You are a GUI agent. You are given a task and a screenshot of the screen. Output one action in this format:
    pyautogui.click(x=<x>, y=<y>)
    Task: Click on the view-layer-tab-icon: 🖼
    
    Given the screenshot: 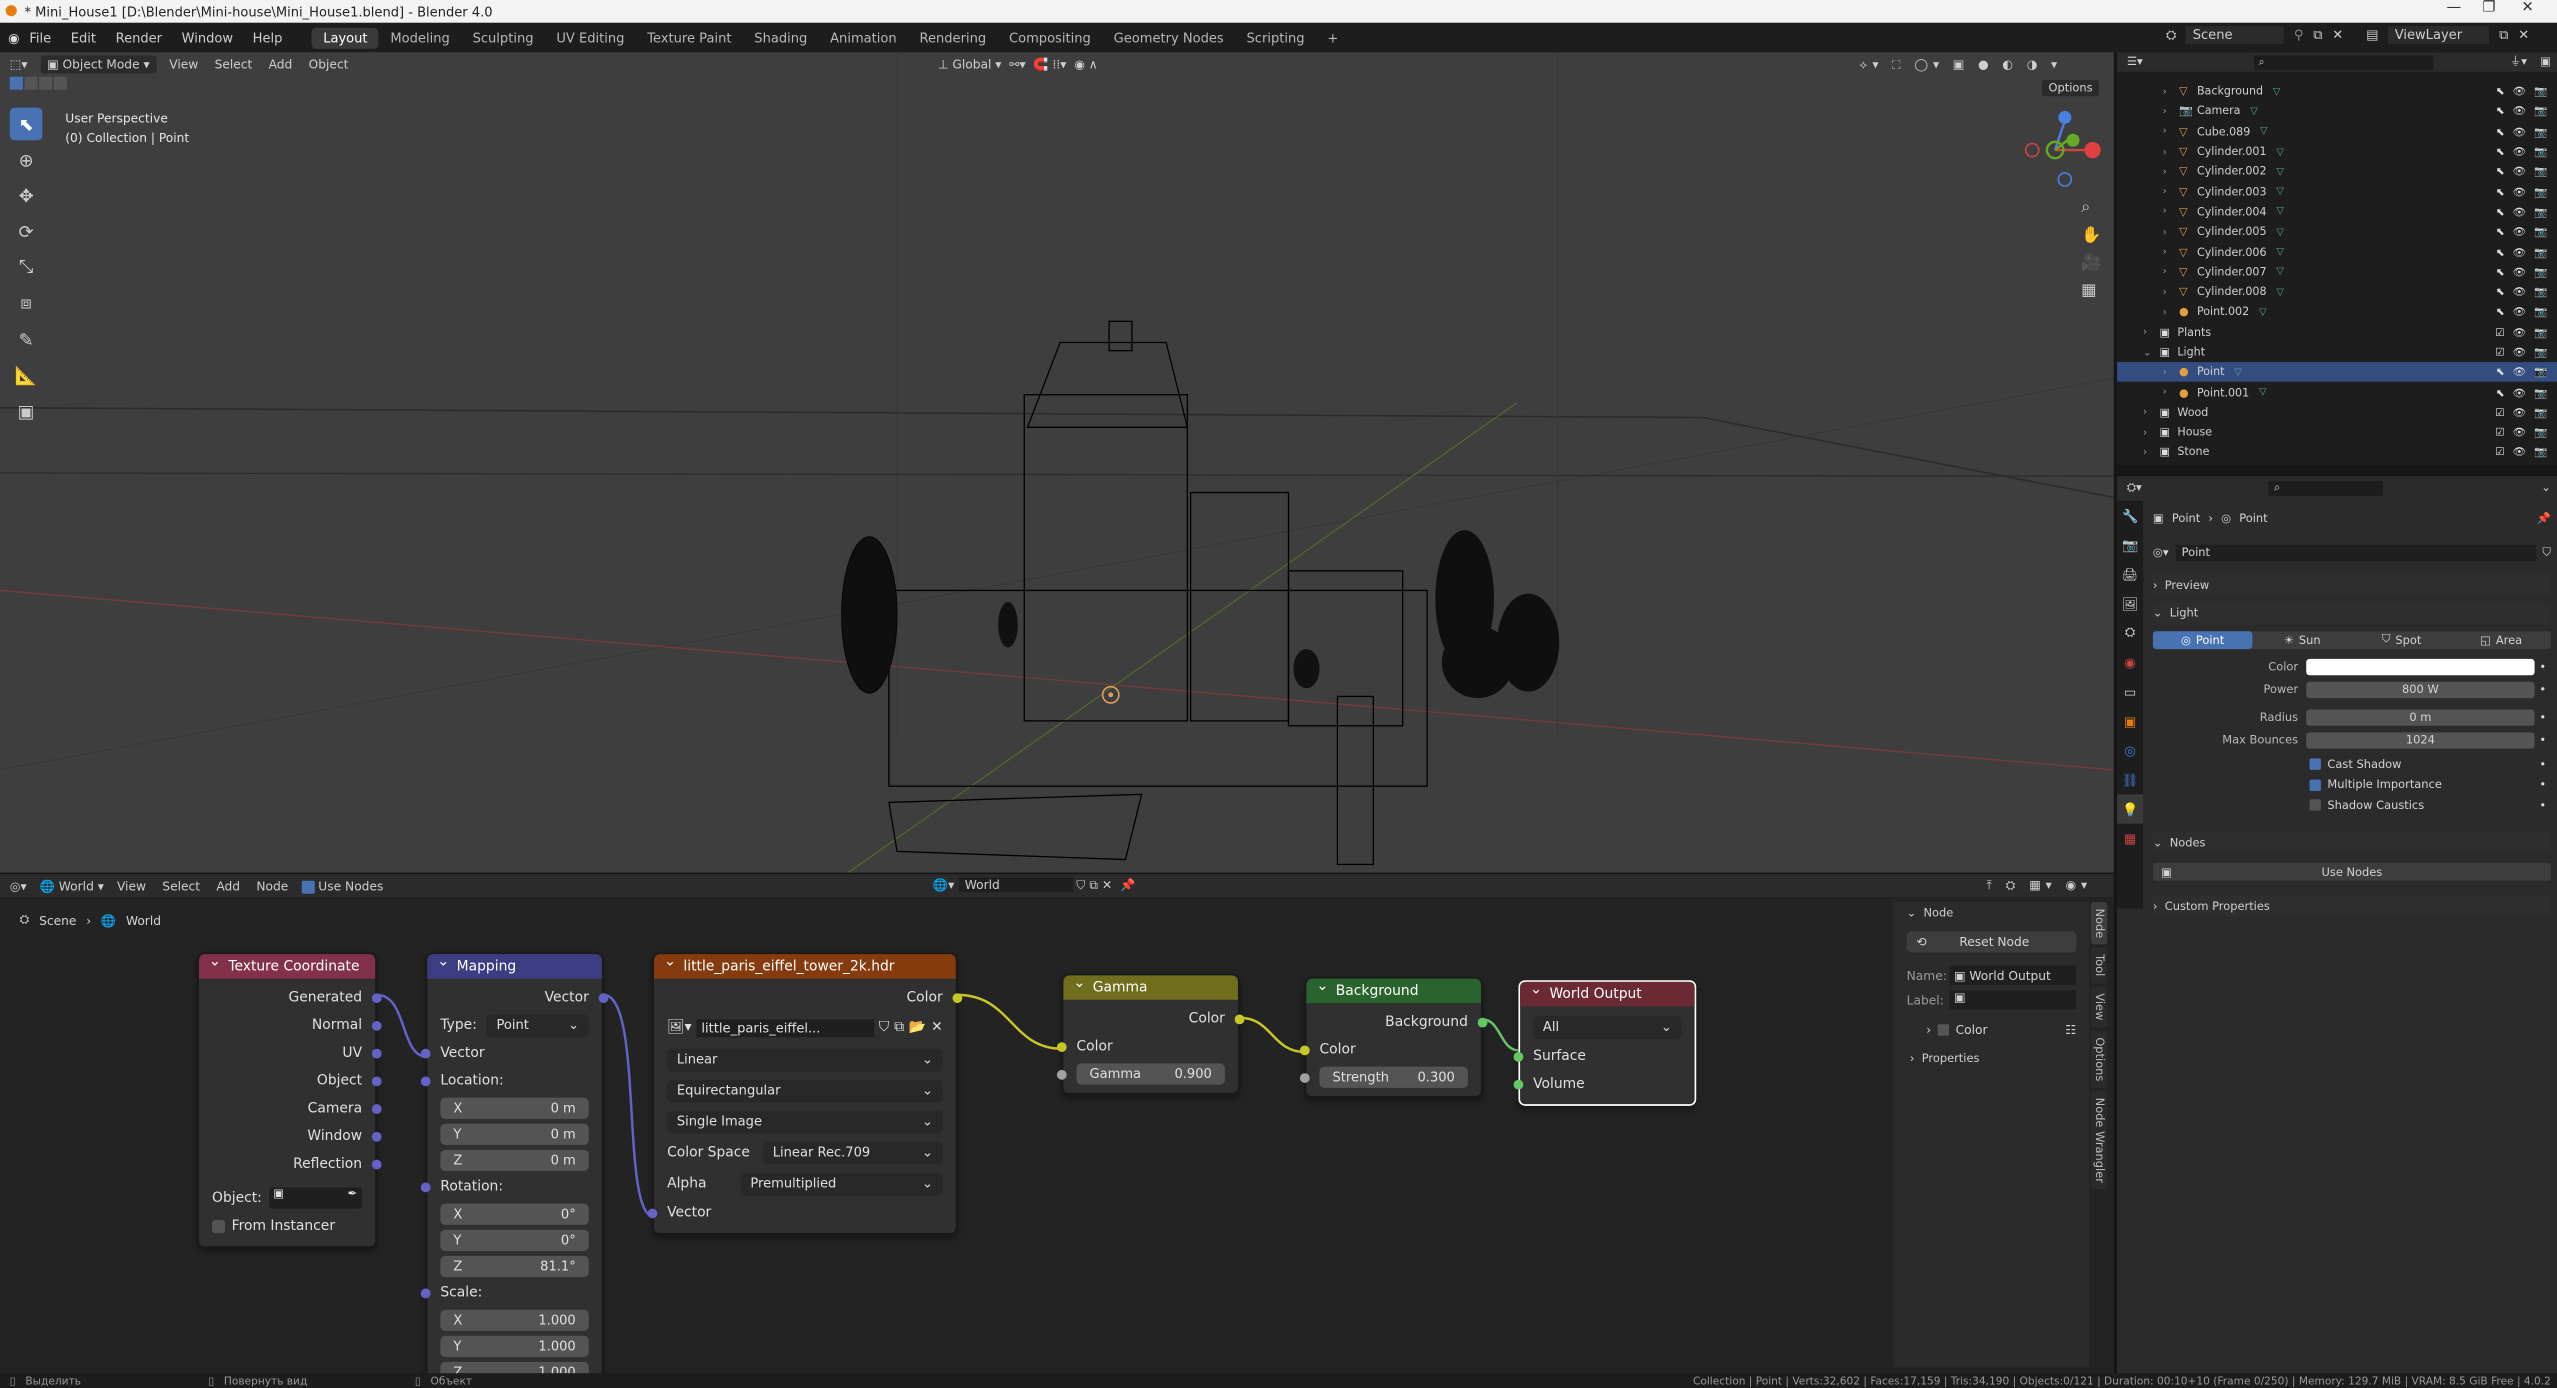 What is the action you would take?
    pyautogui.click(x=2130, y=603)
    